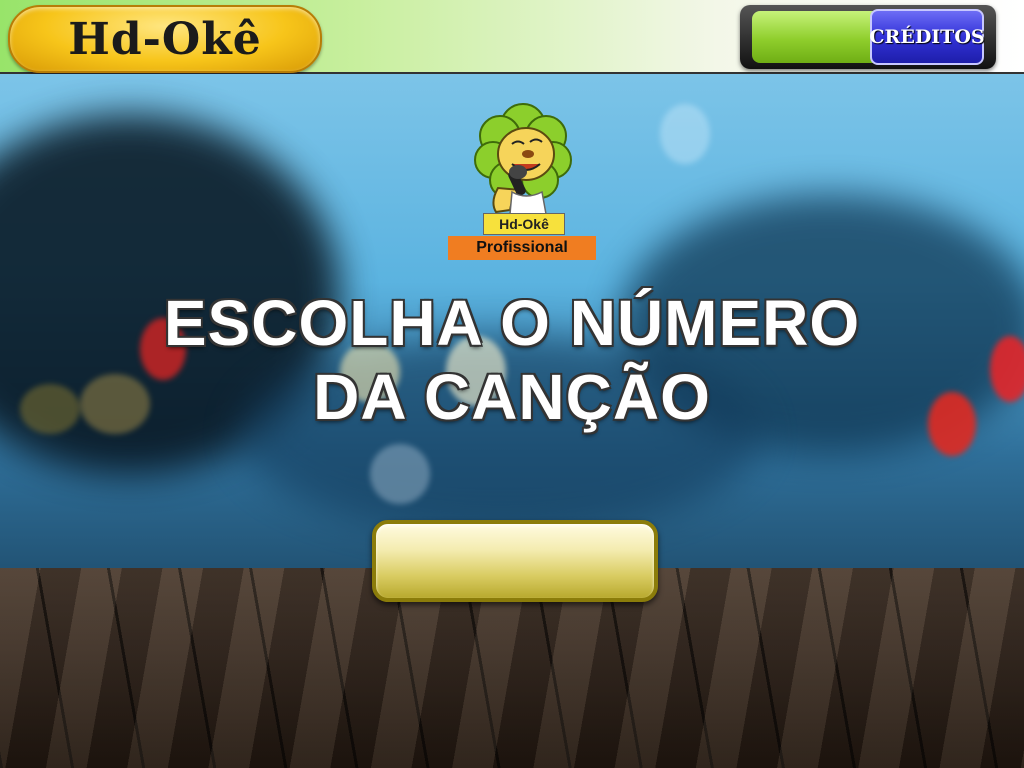  Describe the element at coordinates (515, 561) in the screenshot. I see `song-number-input` at that location.